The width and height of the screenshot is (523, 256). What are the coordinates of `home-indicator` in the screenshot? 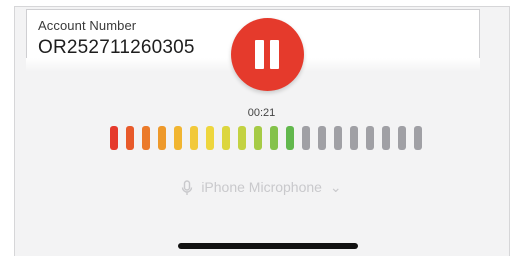 It's located at (268, 246).